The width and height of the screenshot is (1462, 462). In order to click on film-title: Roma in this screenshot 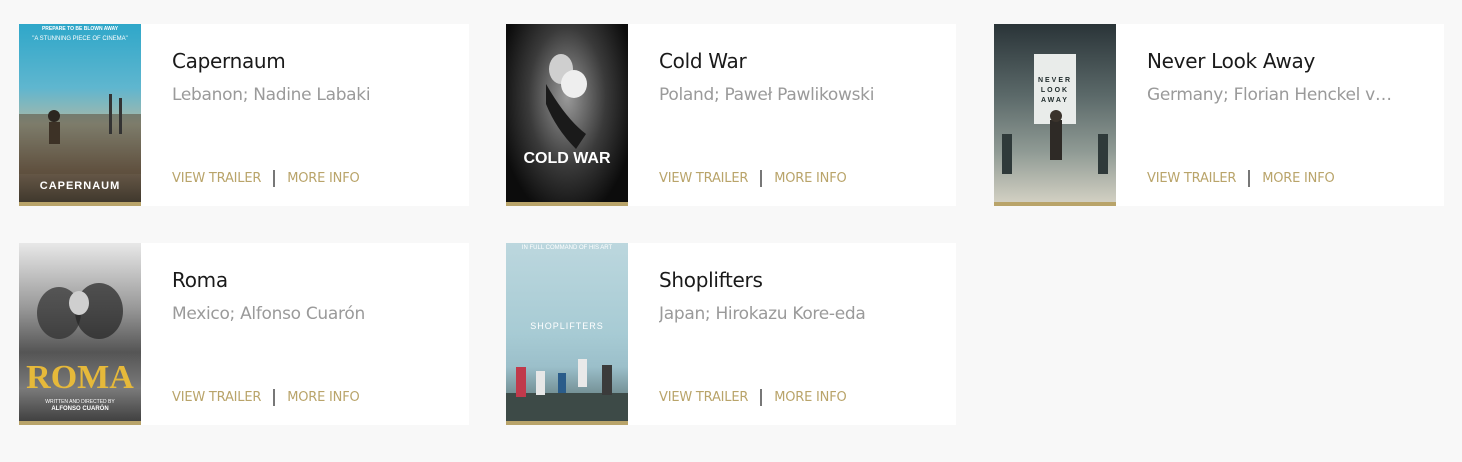, I will do `click(320, 280)`.